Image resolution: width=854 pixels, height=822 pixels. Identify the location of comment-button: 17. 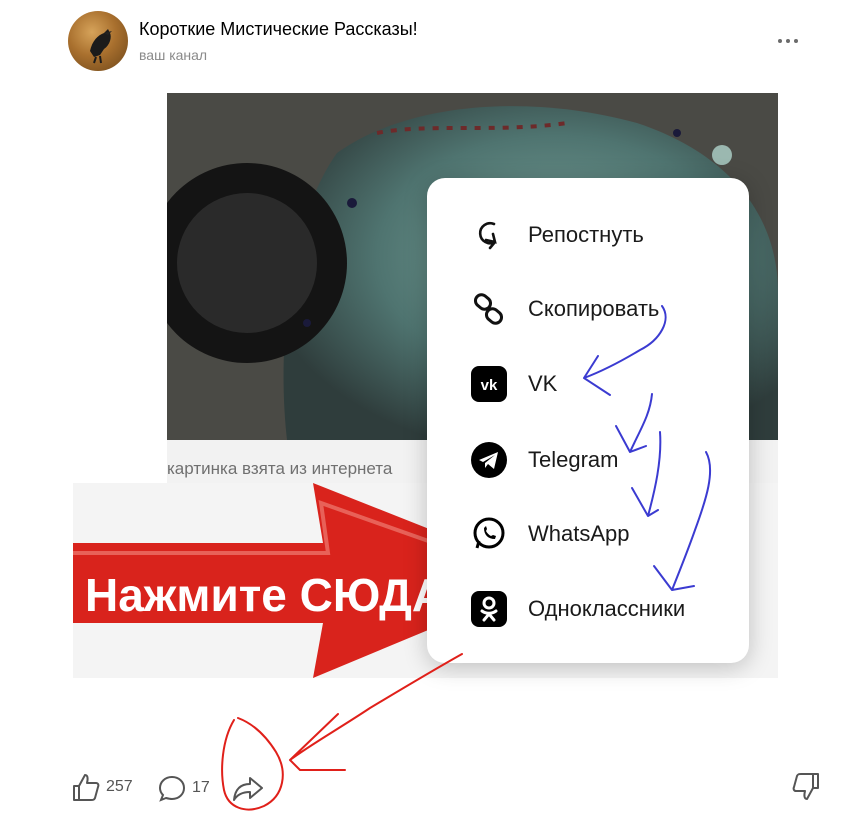
(184, 788).